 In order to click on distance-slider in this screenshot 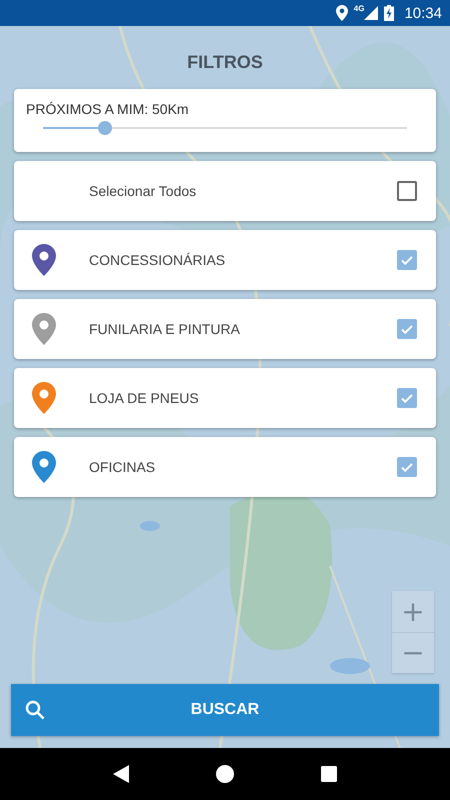, I will do `click(225, 128)`.